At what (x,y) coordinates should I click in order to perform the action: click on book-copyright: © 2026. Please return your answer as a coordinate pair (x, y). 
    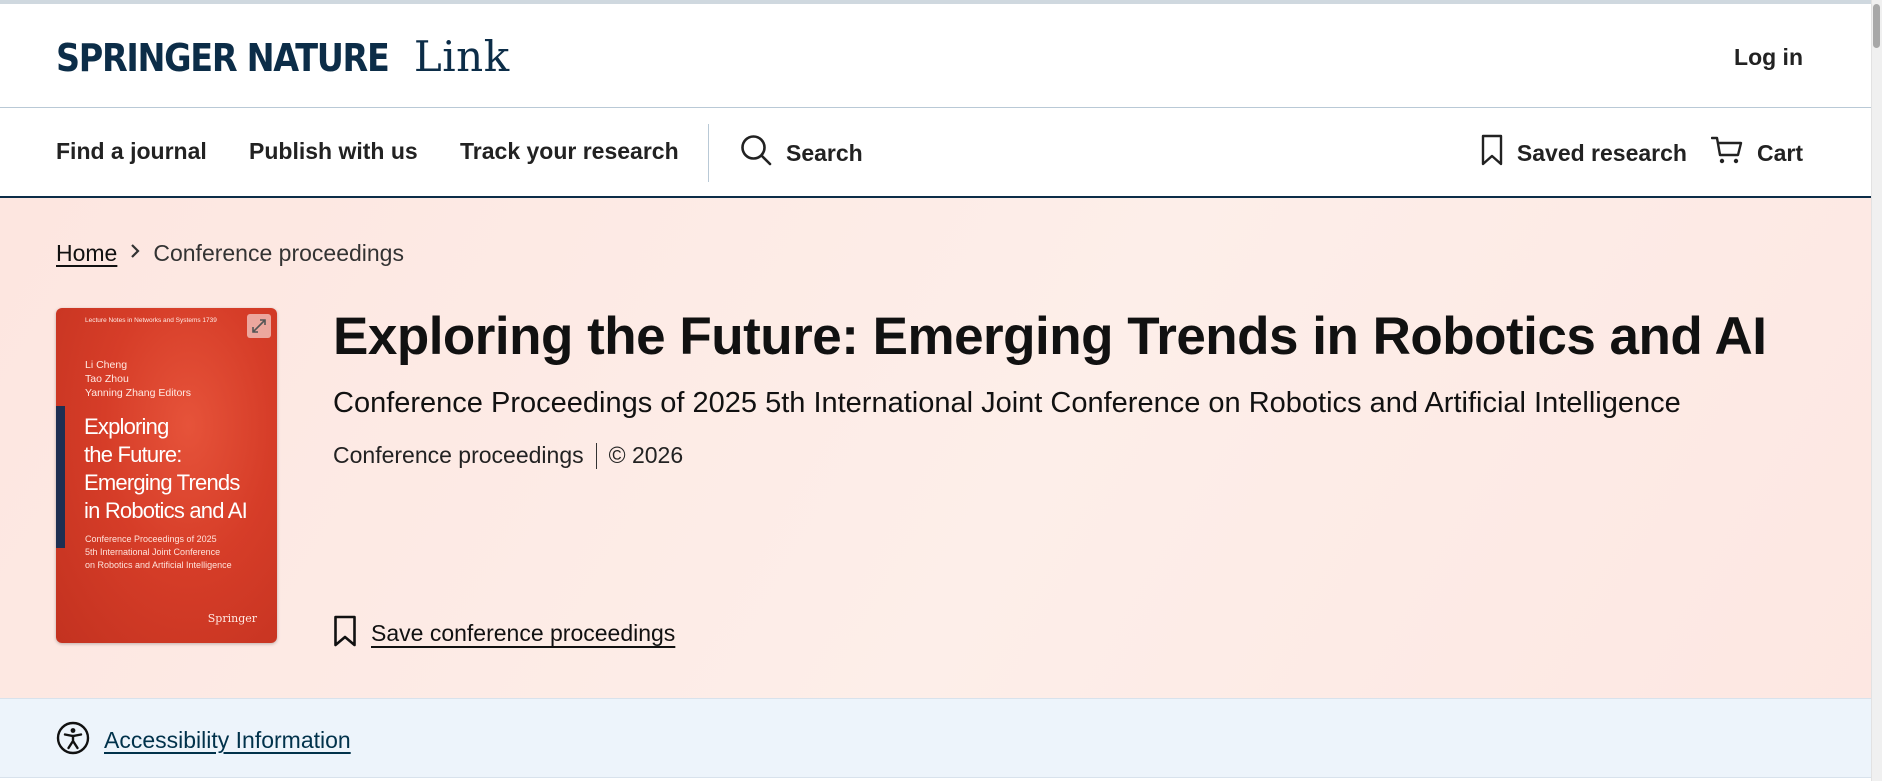
    Looking at the image, I should click on (646, 455).